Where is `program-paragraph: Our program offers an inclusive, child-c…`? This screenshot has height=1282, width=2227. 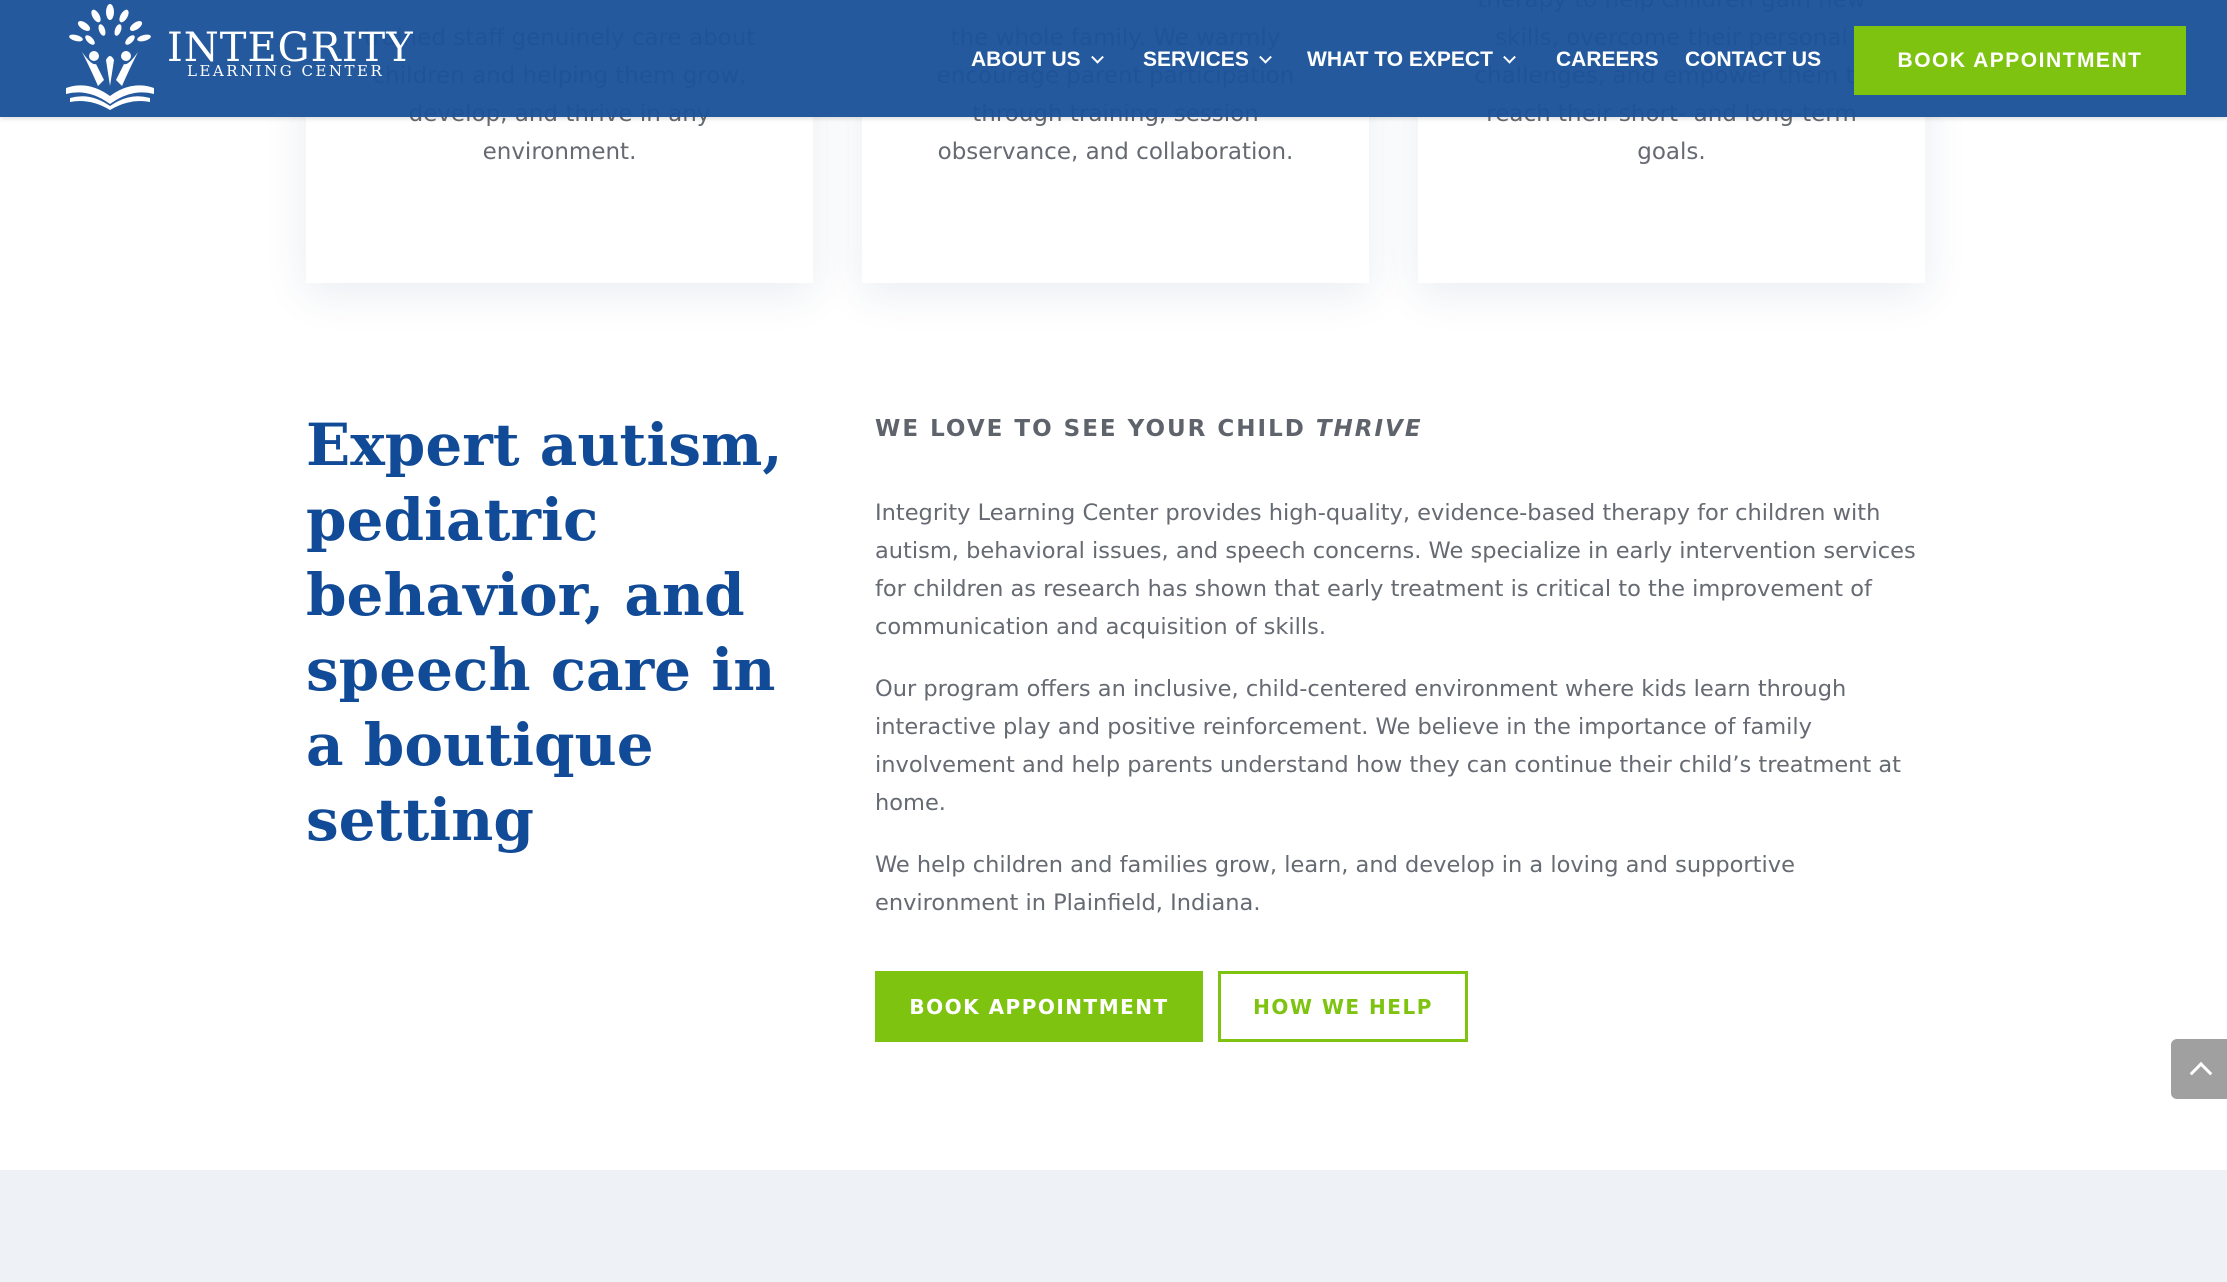
program-paragraph: Our program offers an inclusive, child-c… is located at coordinates (1388, 746).